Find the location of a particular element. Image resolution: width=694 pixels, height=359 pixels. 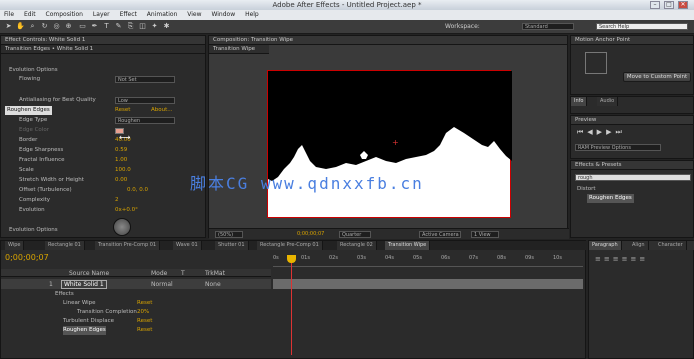

tree-item-roughen-edges: Roughen Edges is located at coordinates (610, 198).